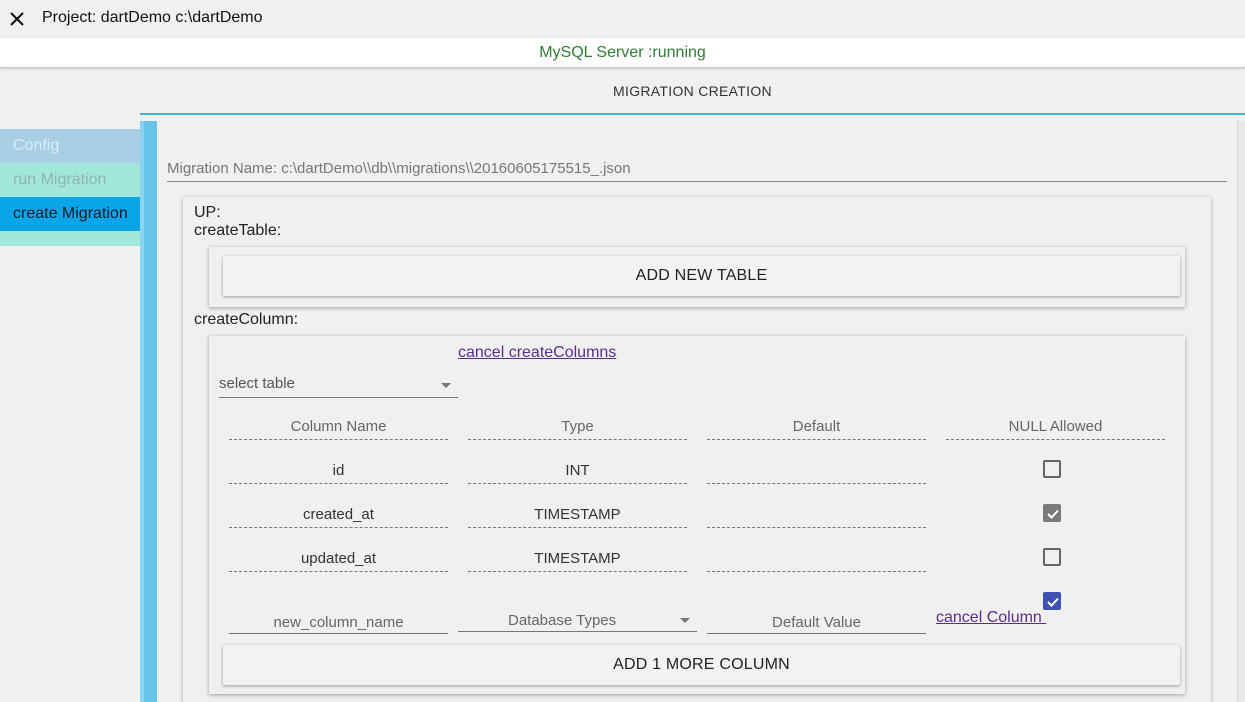 The height and width of the screenshot is (702, 1245). Describe the element at coordinates (1241, 411) in the screenshot. I see `scrollbar` at that location.